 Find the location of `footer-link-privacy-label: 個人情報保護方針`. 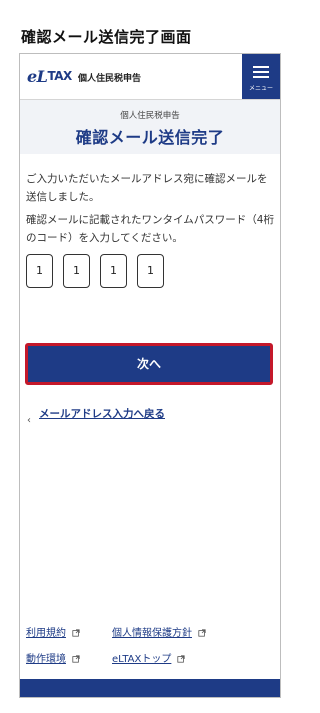

footer-link-privacy-label: 個人情報保護方針 is located at coordinates (152, 633).